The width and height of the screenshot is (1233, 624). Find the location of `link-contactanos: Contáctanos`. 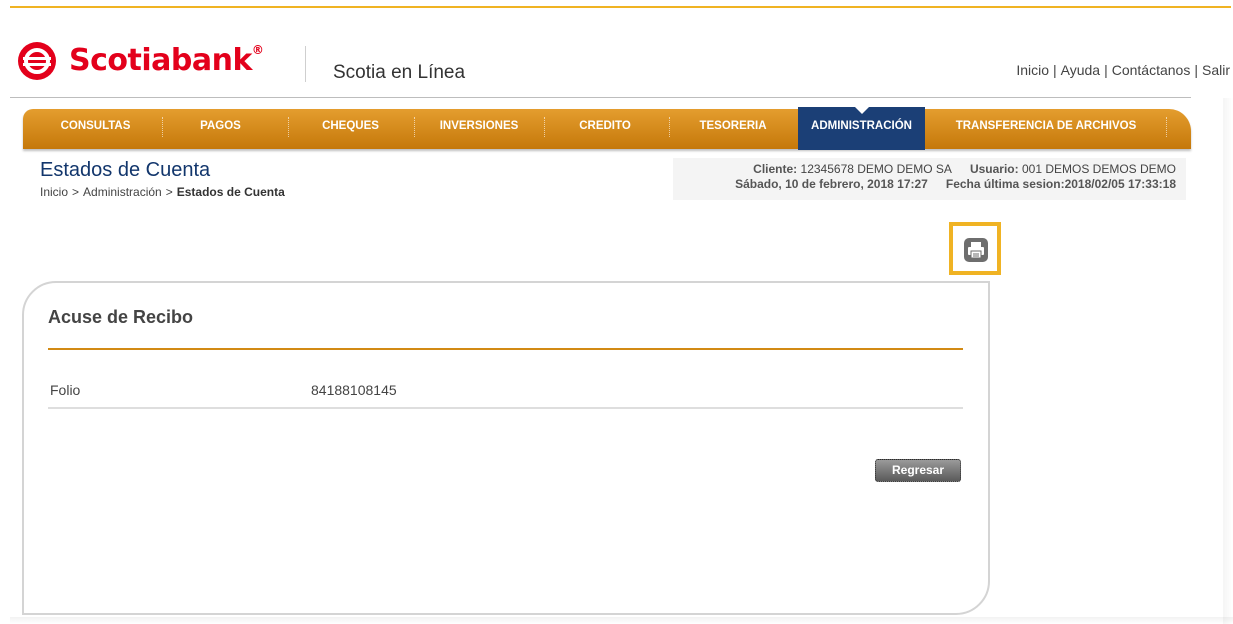

link-contactanos: Contáctanos is located at coordinates (1151, 70).